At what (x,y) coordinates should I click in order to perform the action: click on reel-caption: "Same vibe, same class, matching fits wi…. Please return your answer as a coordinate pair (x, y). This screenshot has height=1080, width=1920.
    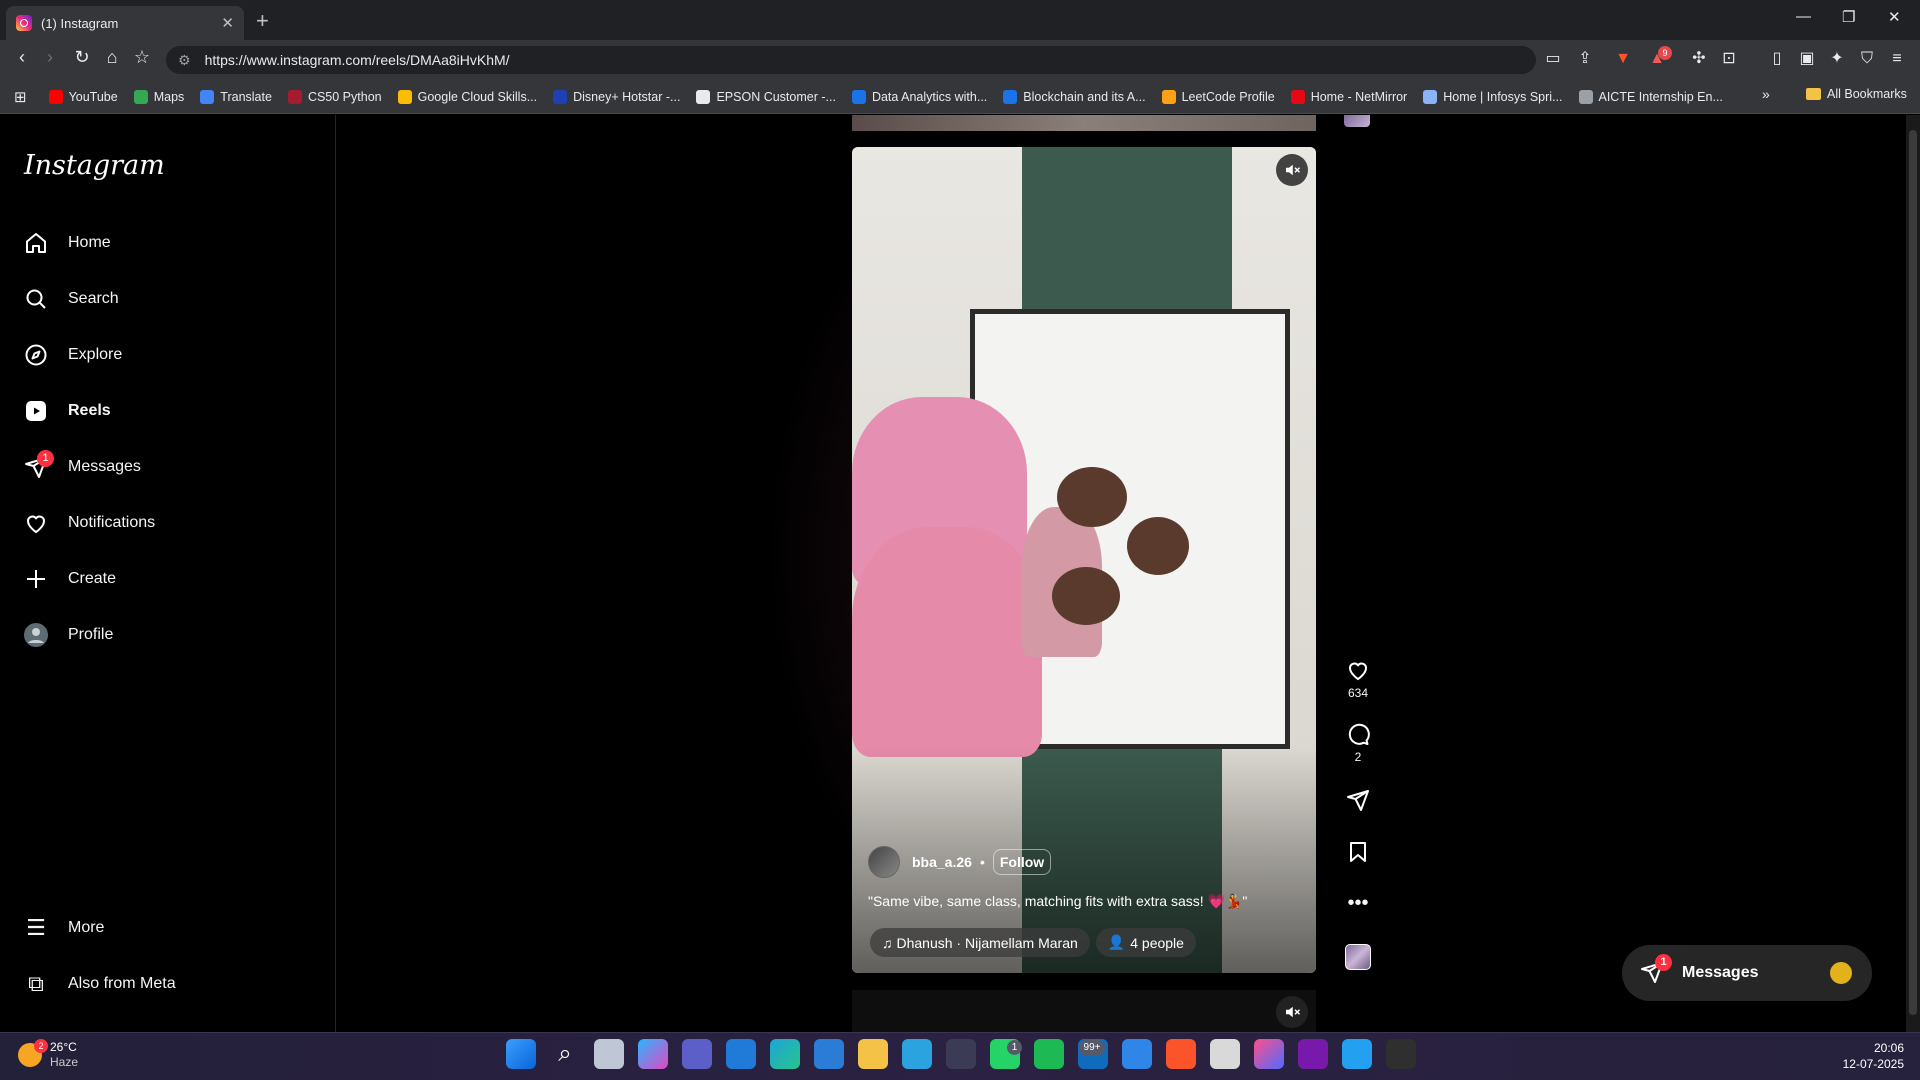
    Looking at the image, I should click on (1083, 901).